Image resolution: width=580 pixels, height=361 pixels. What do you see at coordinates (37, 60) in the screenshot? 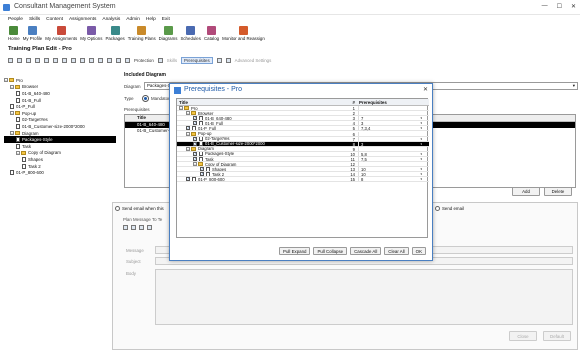
I see `redo-icon` at bounding box center [37, 60].